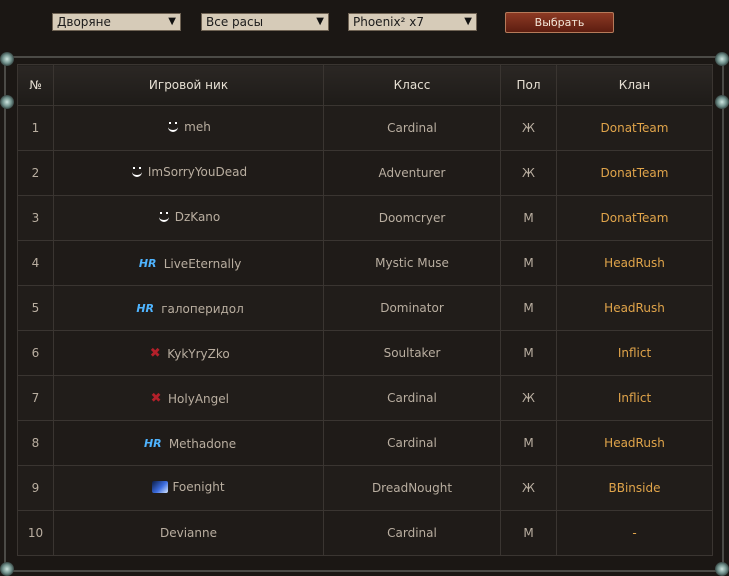  What do you see at coordinates (84, 22) in the screenshot?
I see `class-group-value: Дворяне` at bounding box center [84, 22].